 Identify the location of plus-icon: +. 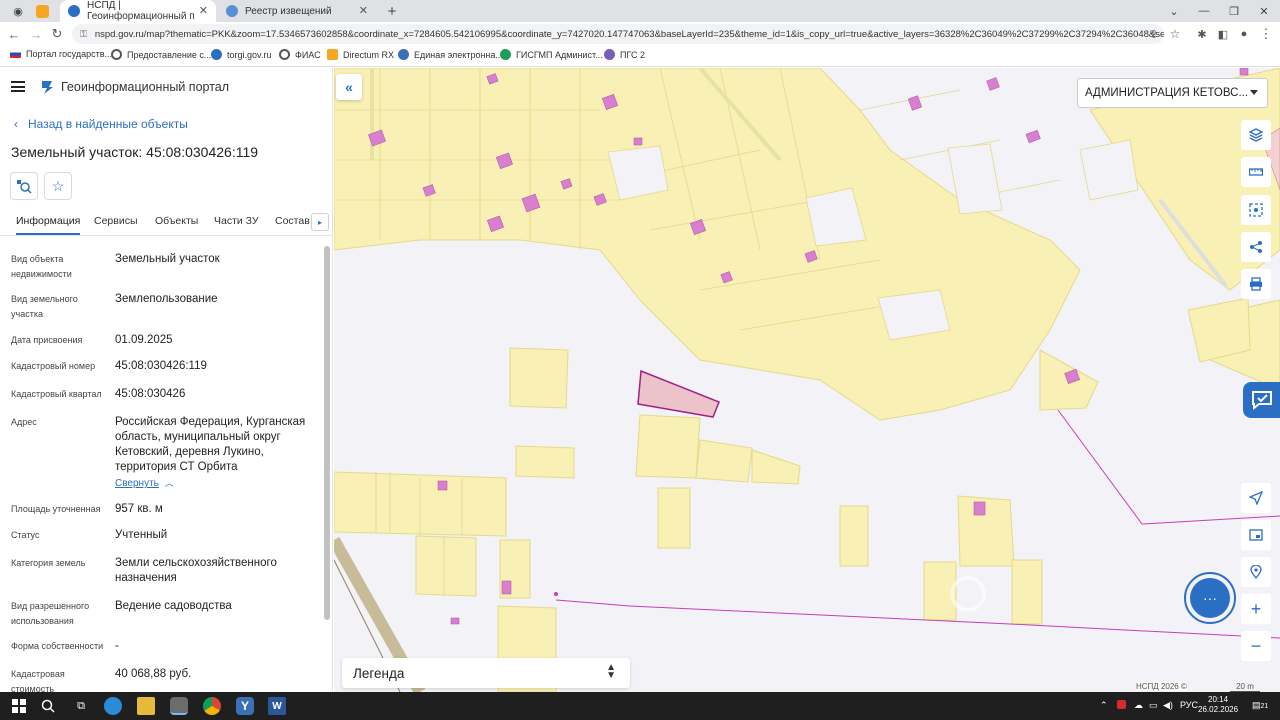
(1256, 608).